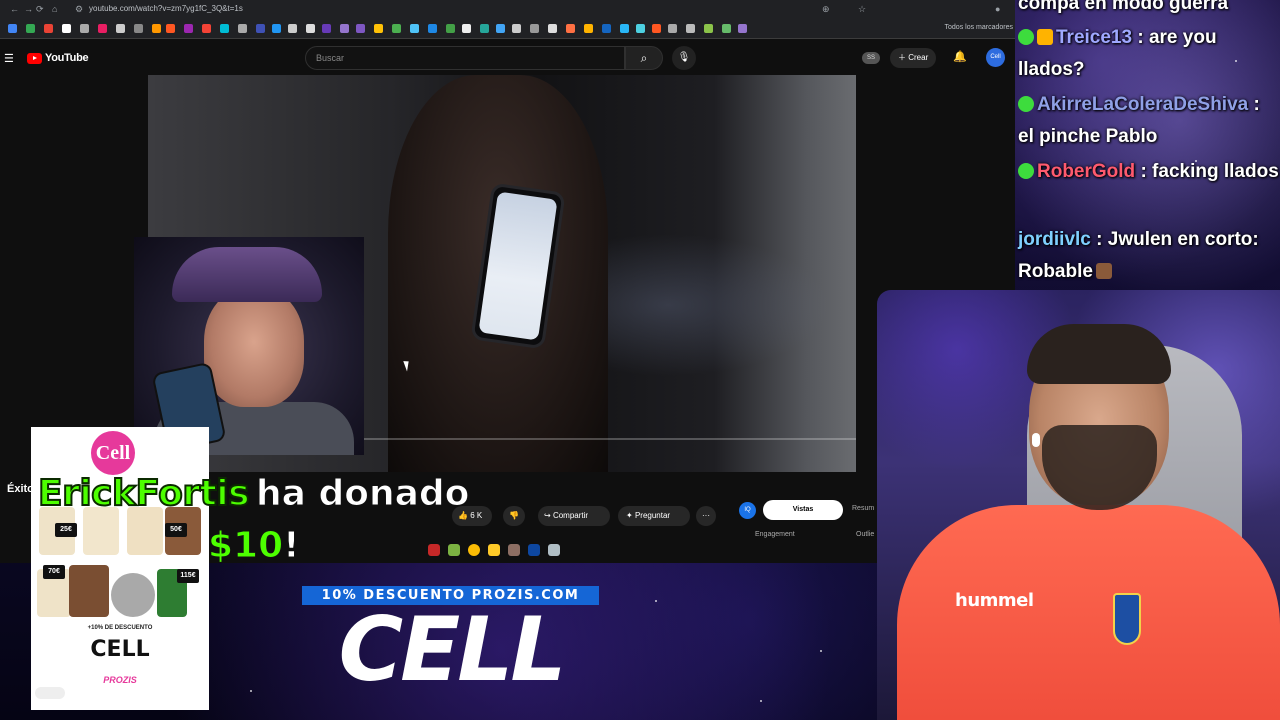 The image size is (1280, 720). Describe the element at coordinates (1209, 171) in the screenshot. I see `chat-text: : facking llados` at that location.